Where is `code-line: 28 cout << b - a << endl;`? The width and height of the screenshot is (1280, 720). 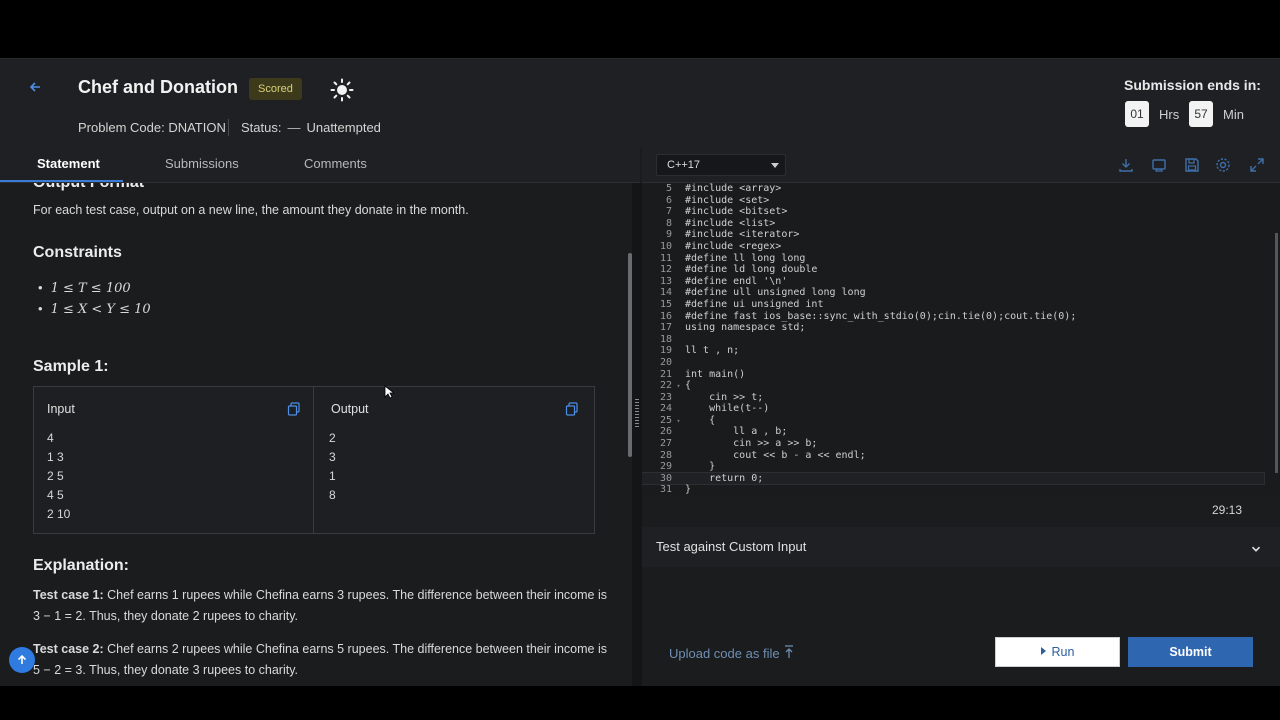 code-line: 28 cout << b - a << endl; is located at coordinates (953, 456).